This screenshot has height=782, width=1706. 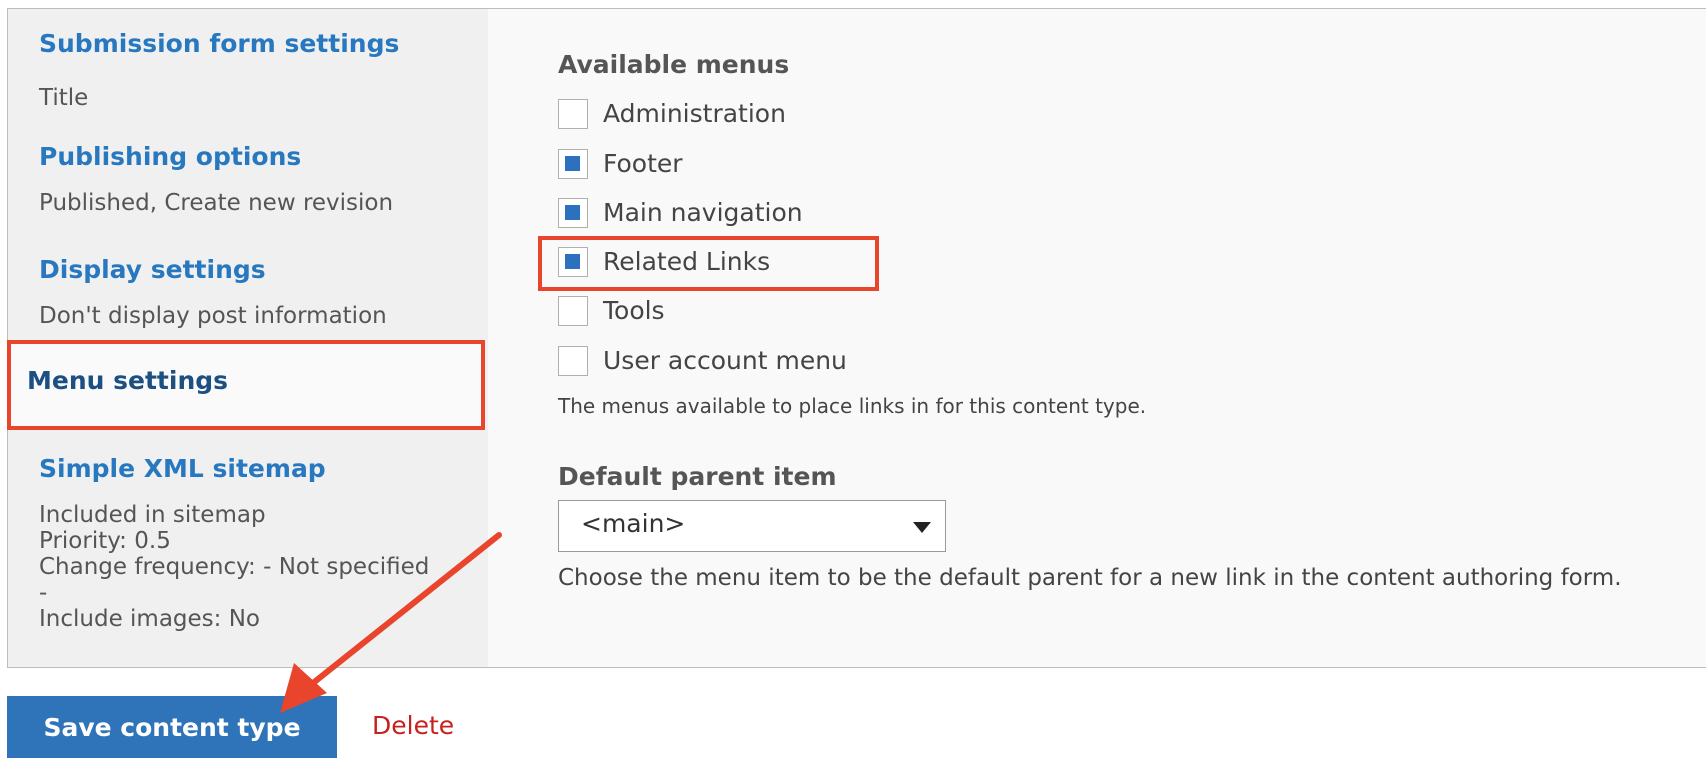 I want to click on vertical-tab-summary: Don't display post information, so click(x=213, y=316).